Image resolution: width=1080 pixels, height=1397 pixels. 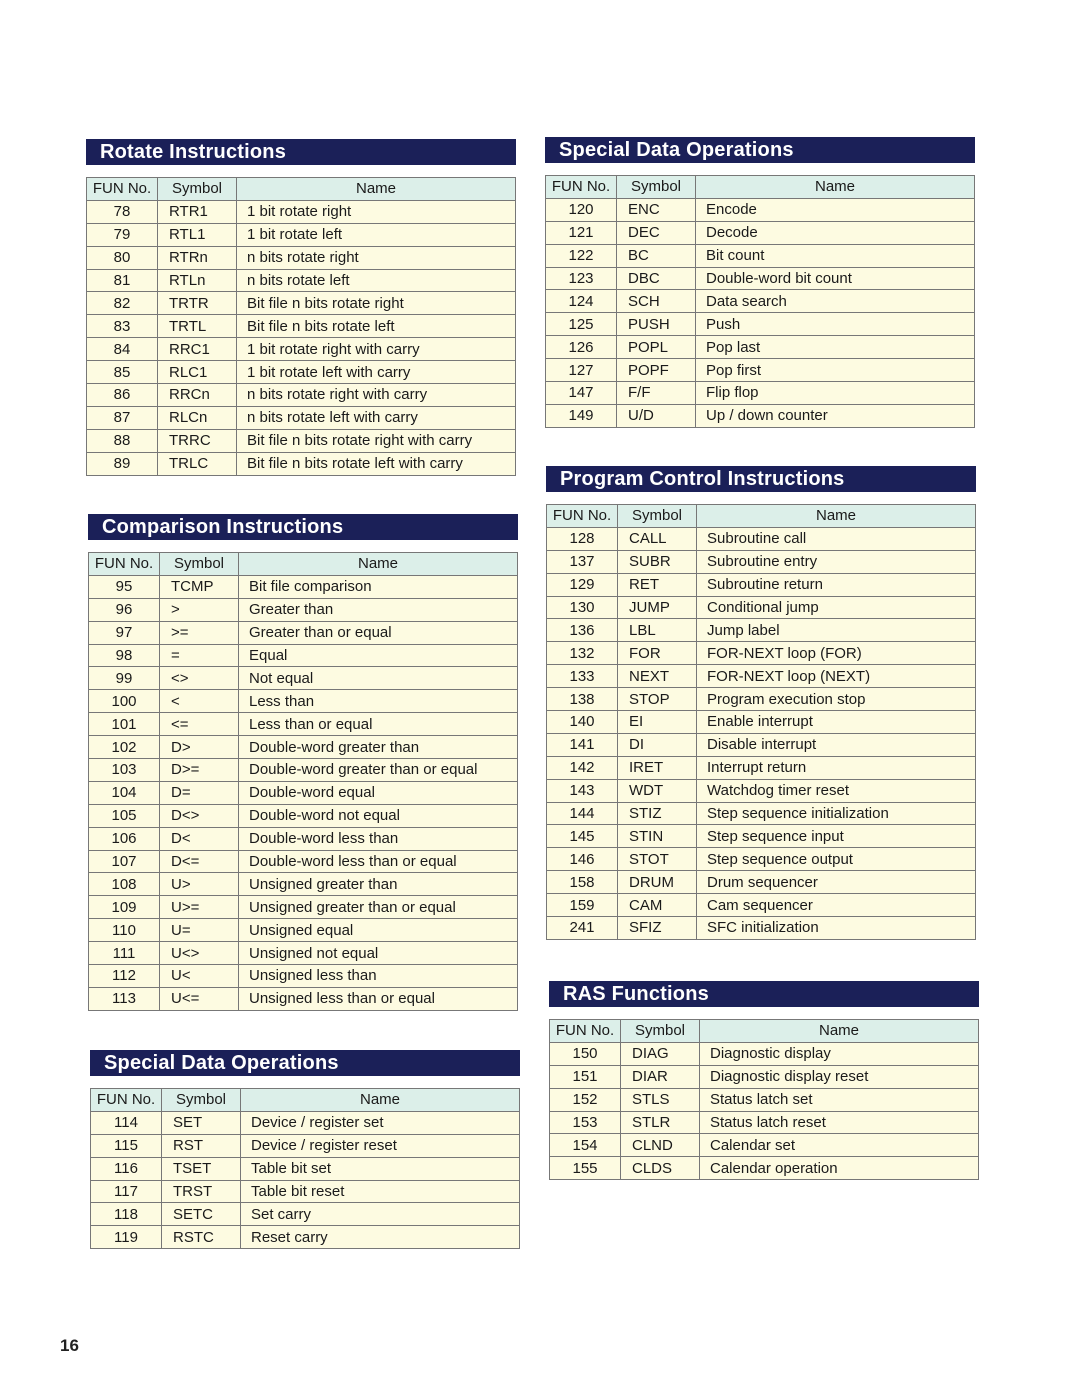 What do you see at coordinates (761, 653) in the screenshot?
I see `table-row: 132 FOR FOR-NEXT loop (FOR)` at bounding box center [761, 653].